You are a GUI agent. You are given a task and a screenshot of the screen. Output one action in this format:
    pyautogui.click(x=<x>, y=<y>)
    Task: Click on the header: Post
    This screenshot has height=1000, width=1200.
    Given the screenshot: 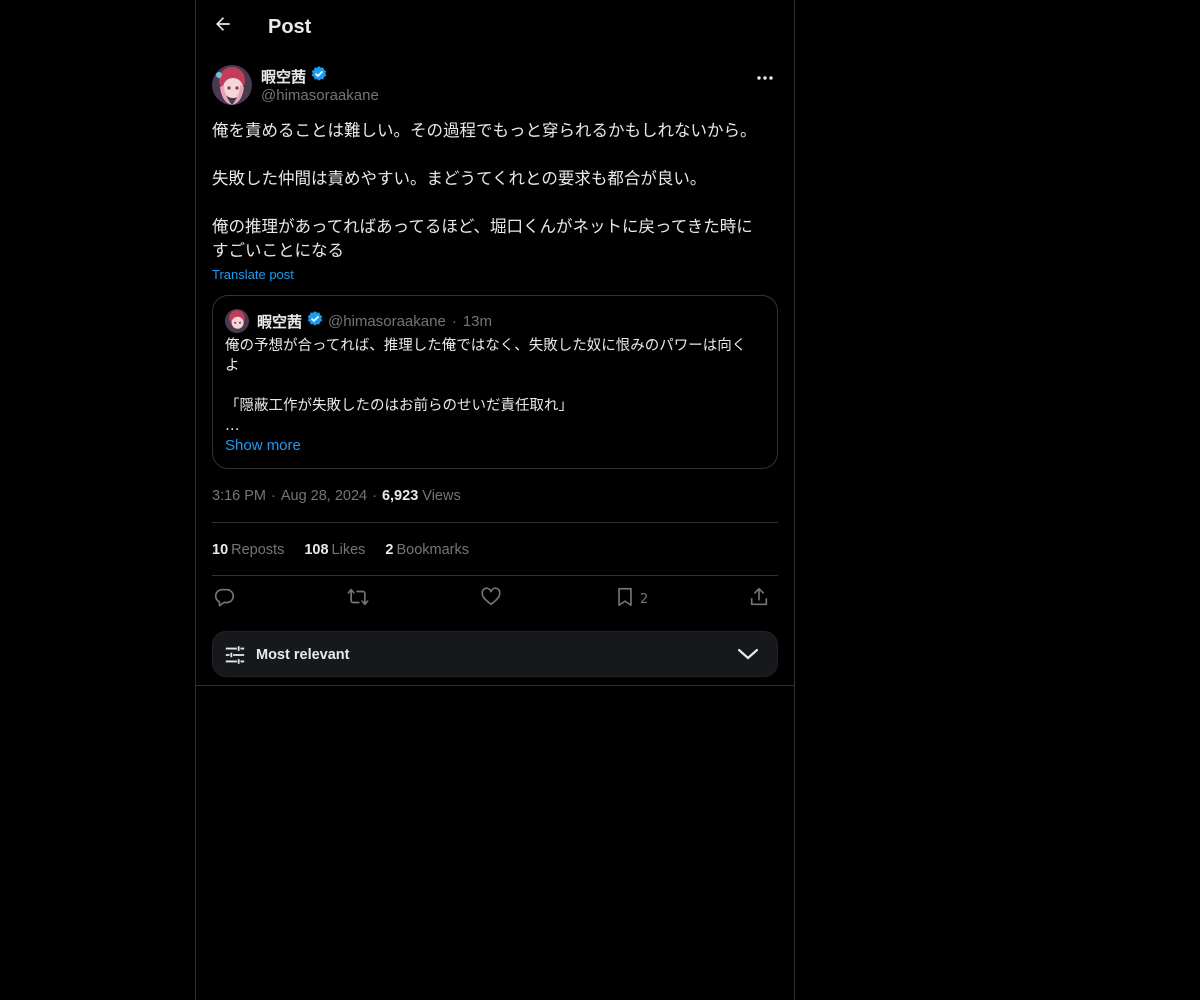 What is the action you would take?
    pyautogui.click(x=495, y=26)
    